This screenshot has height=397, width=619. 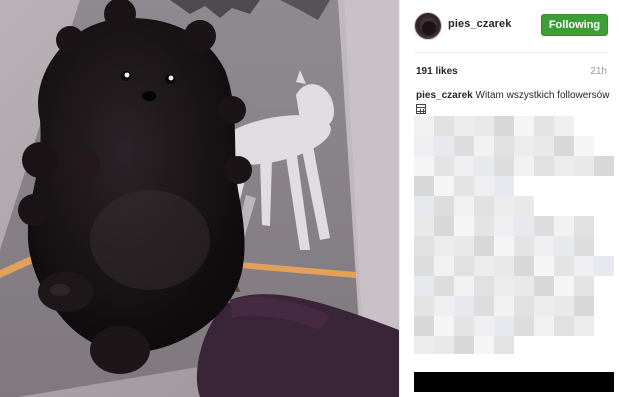 I want to click on caption-text: Witam wszystkich followersów, so click(x=542, y=95).